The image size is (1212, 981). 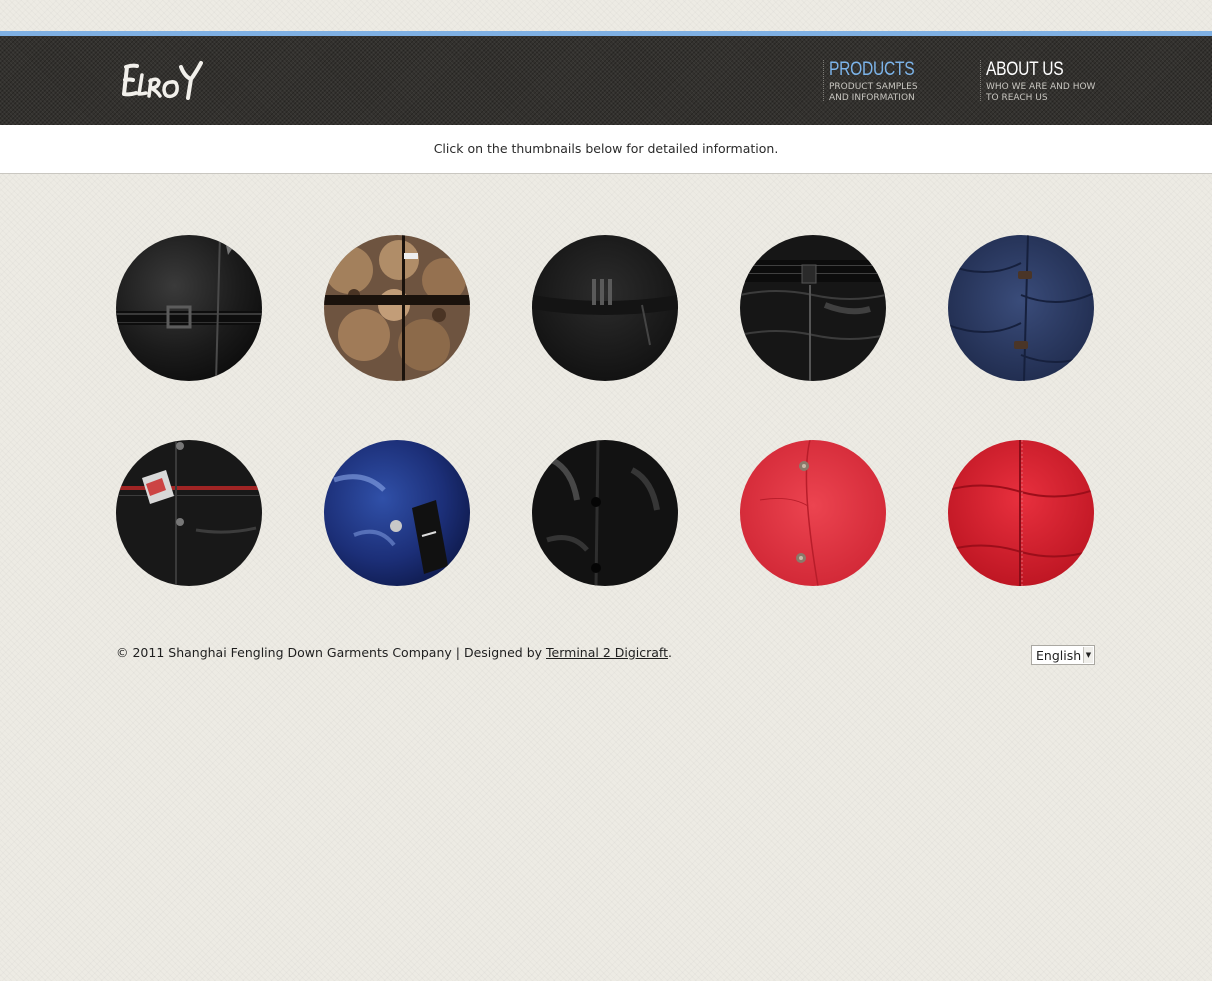 What do you see at coordinates (607, 652) in the screenshot?
I see `designer-link: Terminal 2 Digicraft` at bounding box center [607, 652].